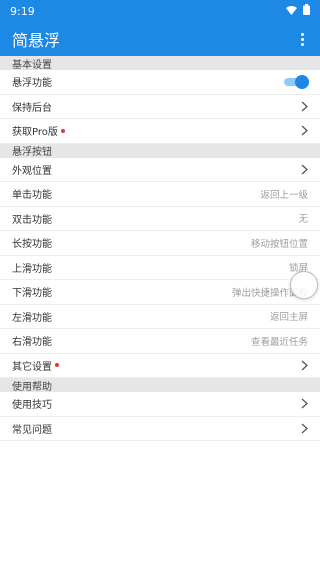 Image resolution: width=320 pixels, height=569 pixels. Describe the element at coordinates (302, 39) in the screenshot. I see `more-vert-icon` at that location.